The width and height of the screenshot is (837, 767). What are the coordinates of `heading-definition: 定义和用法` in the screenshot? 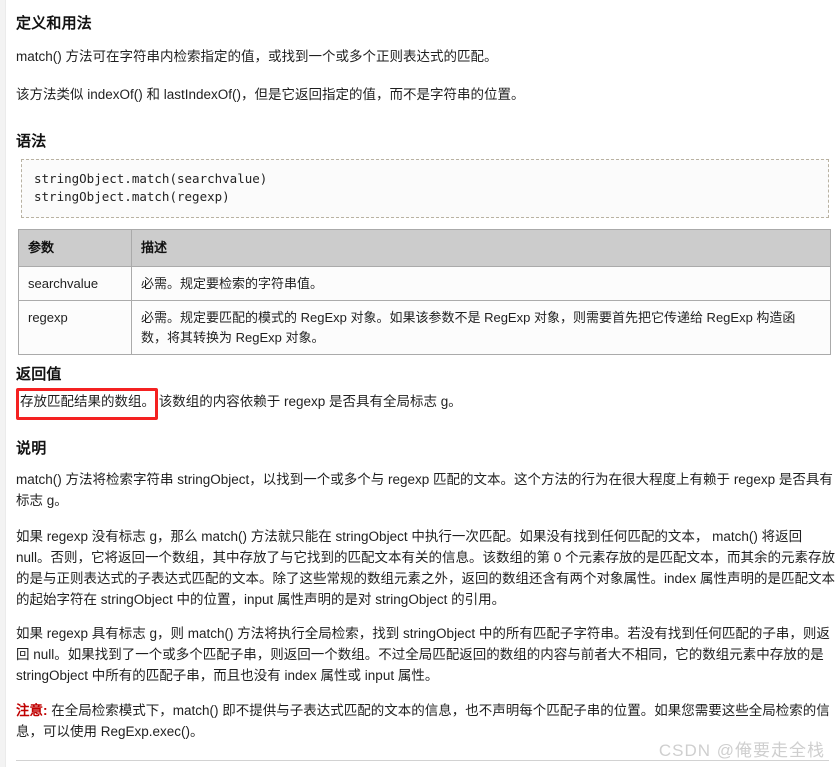 It's located at (54, 23).